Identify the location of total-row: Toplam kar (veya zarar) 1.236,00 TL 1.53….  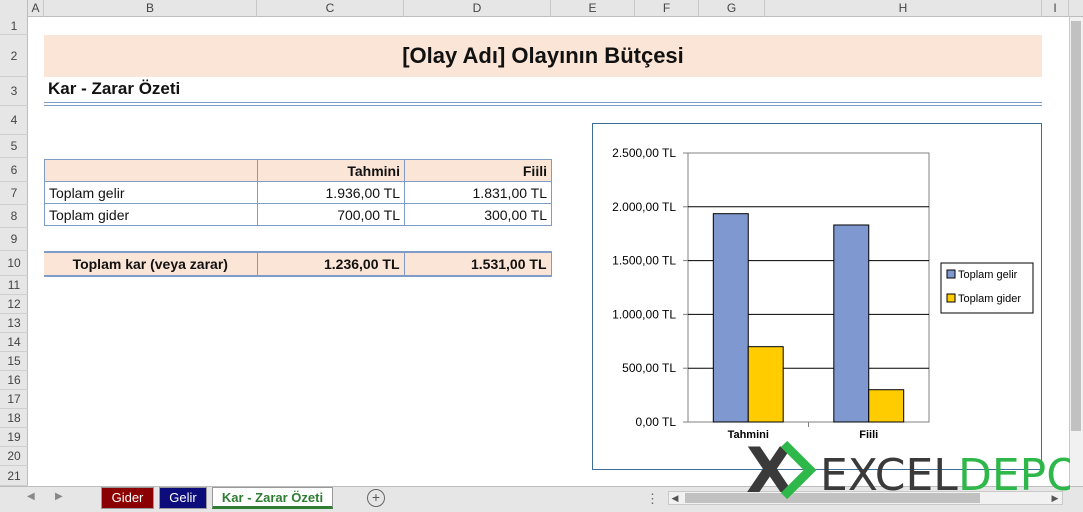
(298, 264).